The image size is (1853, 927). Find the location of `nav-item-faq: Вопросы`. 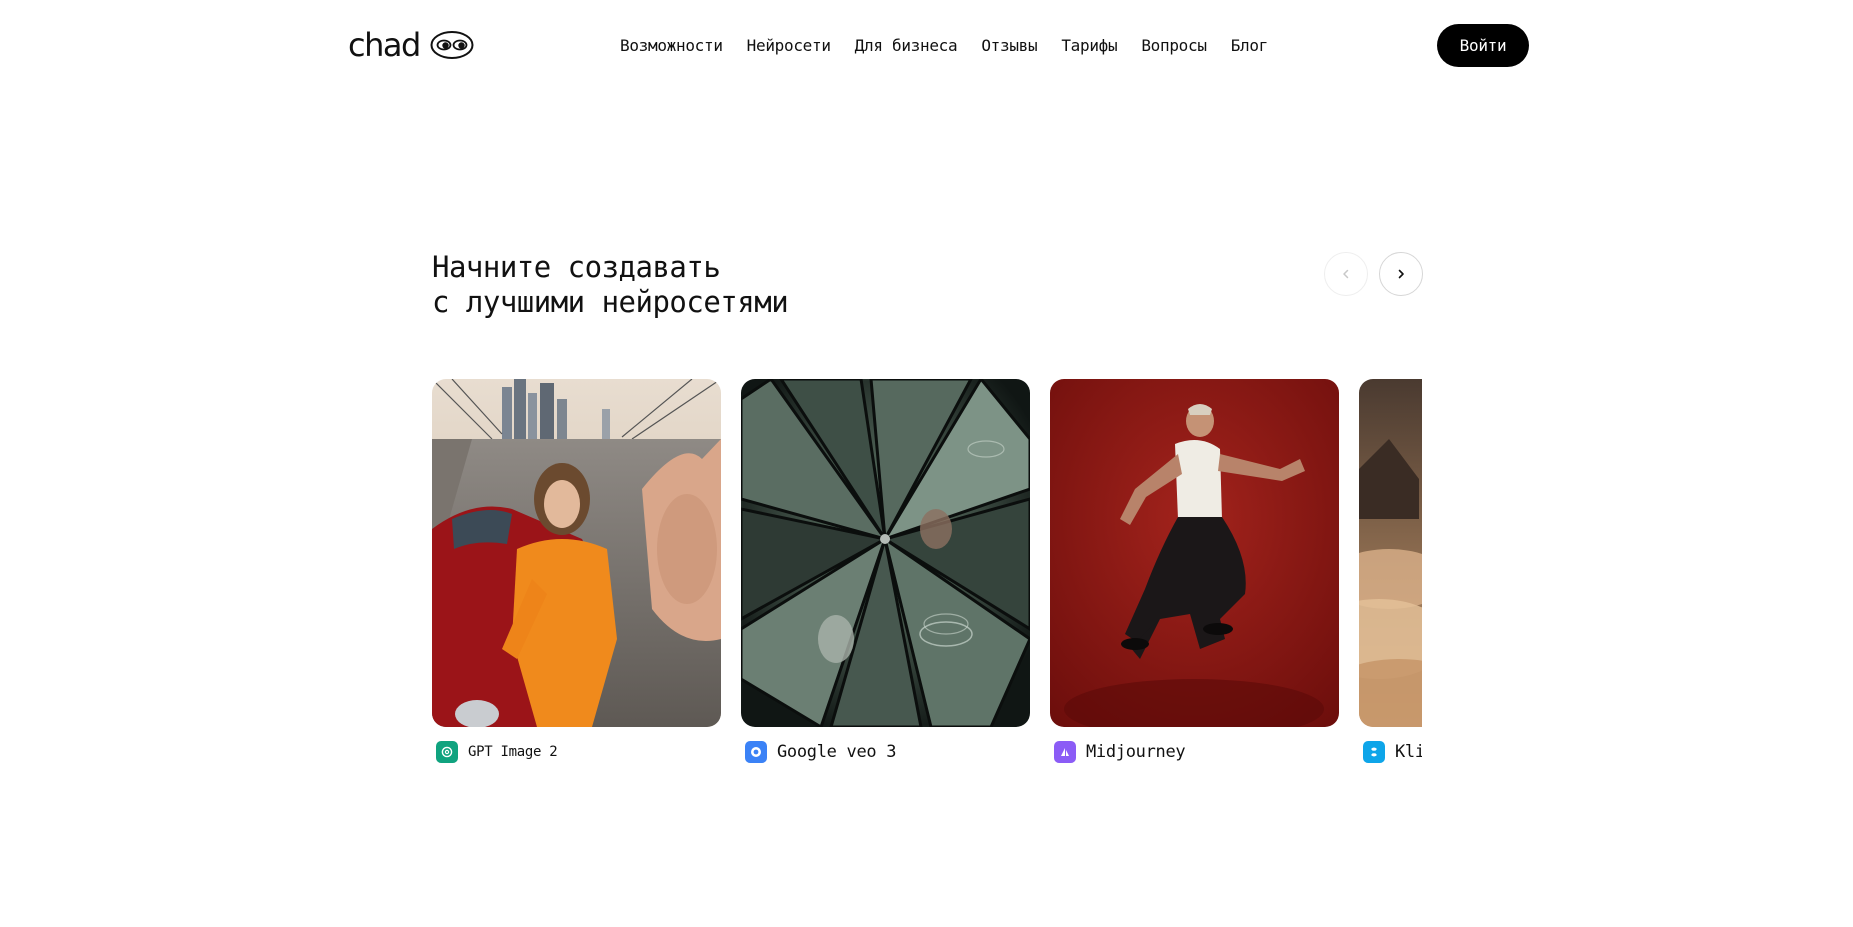

nav-item-faq: Вопросы is located at coordinates (1174, 46).